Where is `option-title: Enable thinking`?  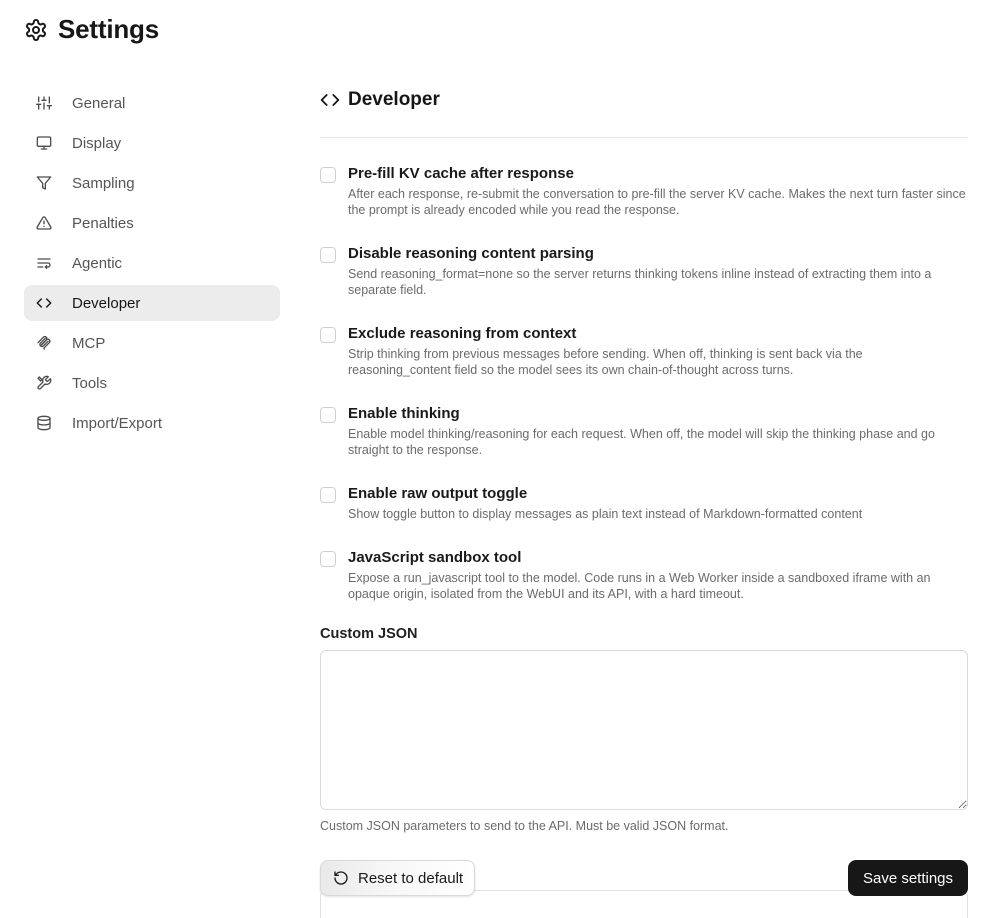 option-title: Enable thinking is located at coordinates (404, 413).